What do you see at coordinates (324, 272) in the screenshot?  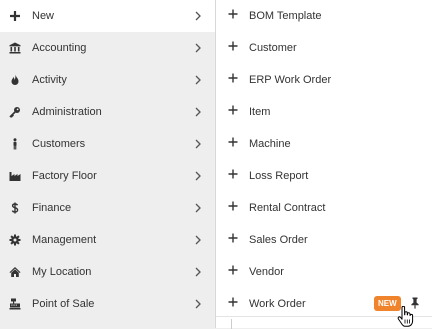 I see `submenu-item-vendor: Vendor` at bounding box center [324, 272].